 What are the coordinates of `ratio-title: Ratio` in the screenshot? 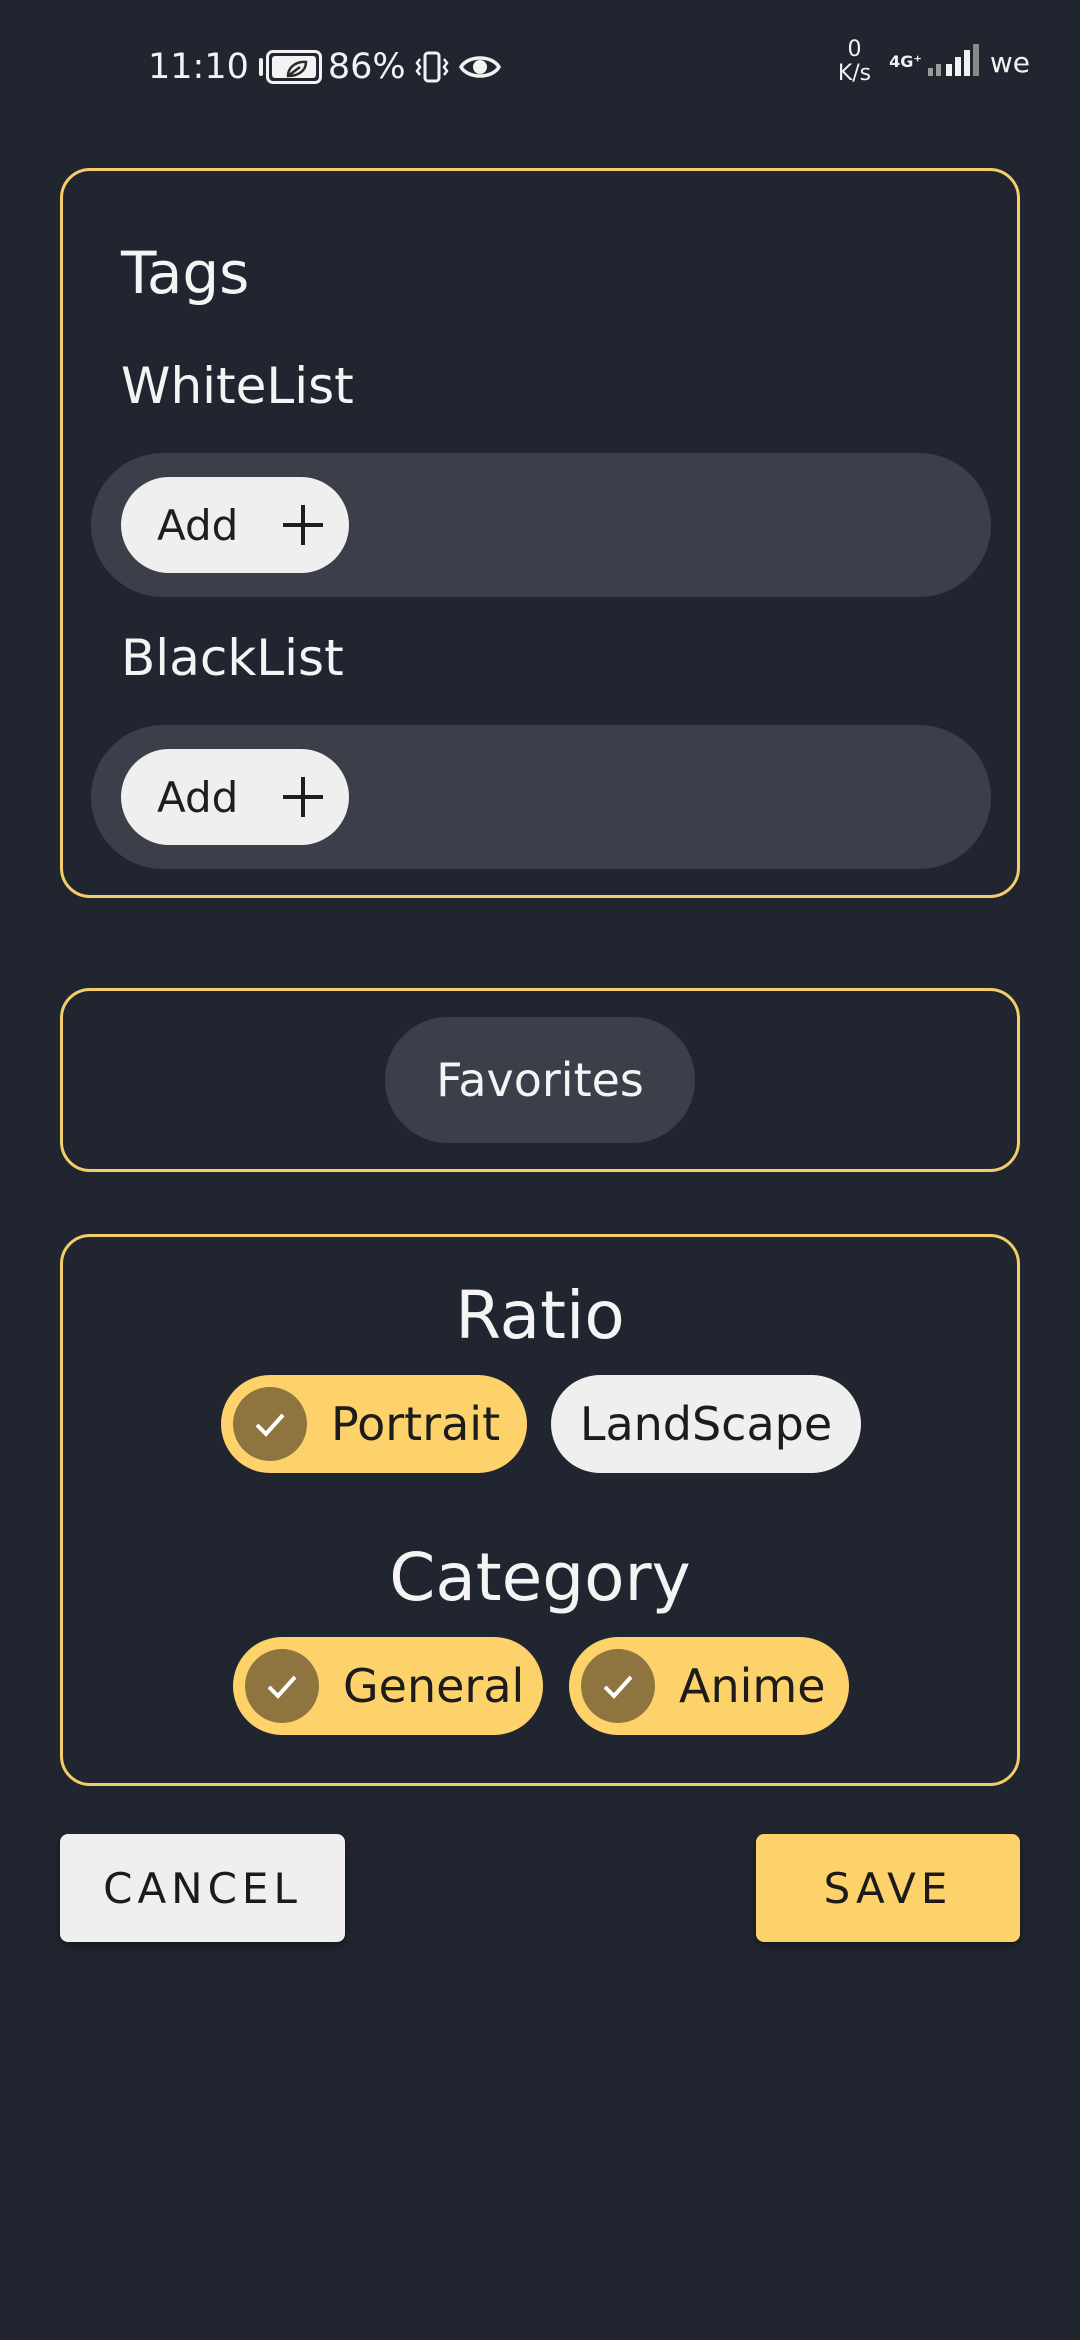 It's located at (540, 1315).